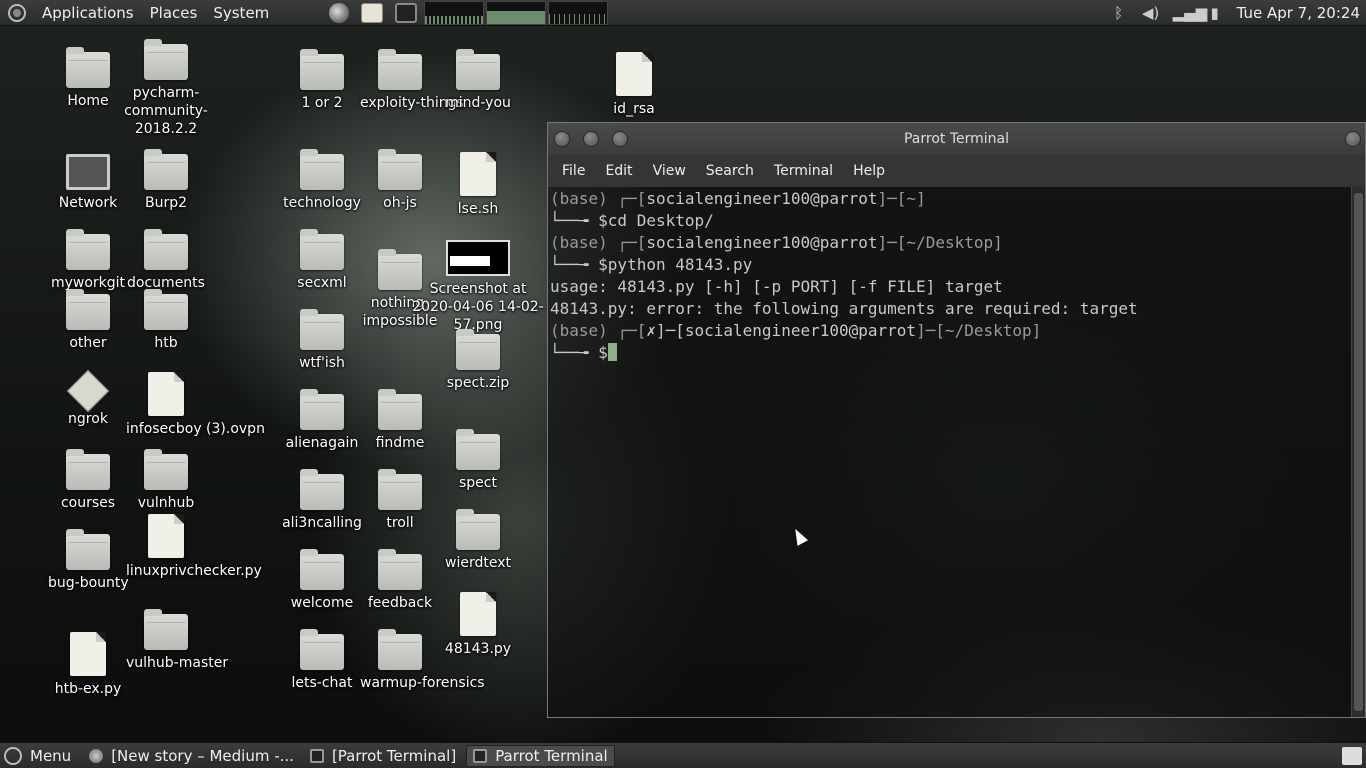  Describe the element at coordinates (478, 258) in the screenshot. I see `image-thumbnail-icon` at that location.